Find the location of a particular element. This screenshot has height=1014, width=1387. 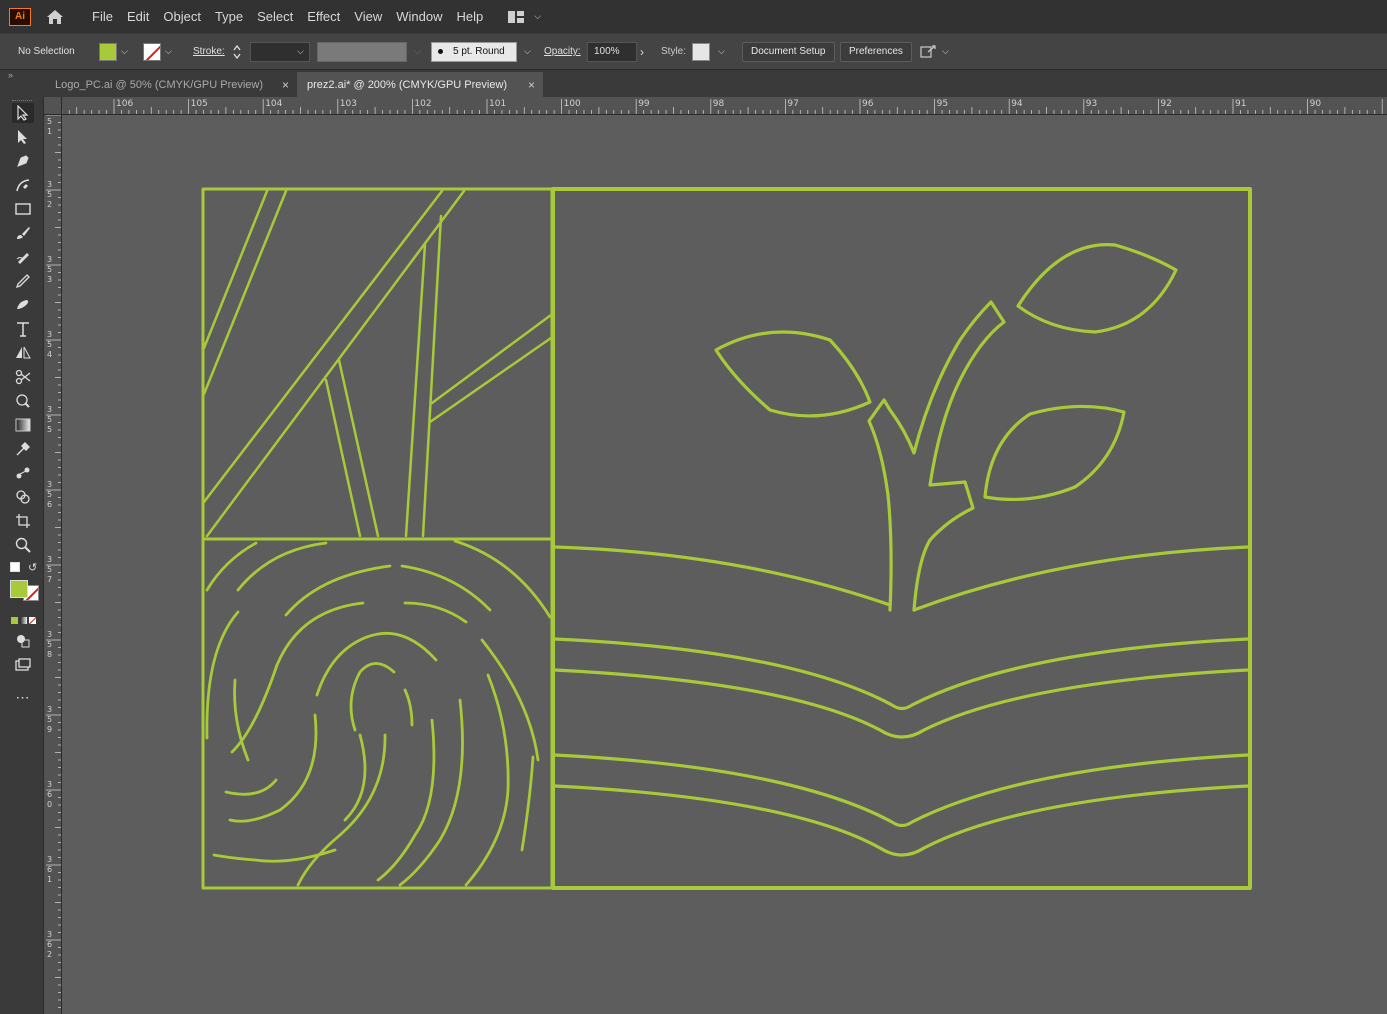

menu-edit: Edit is located at coordinates (138, 16).